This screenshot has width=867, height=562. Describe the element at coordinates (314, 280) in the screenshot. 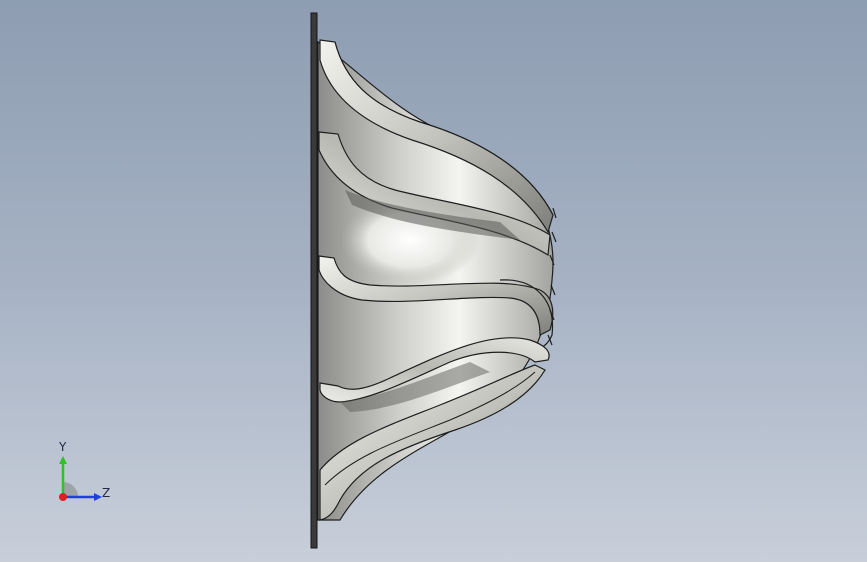

I see `back-plate` at that location.